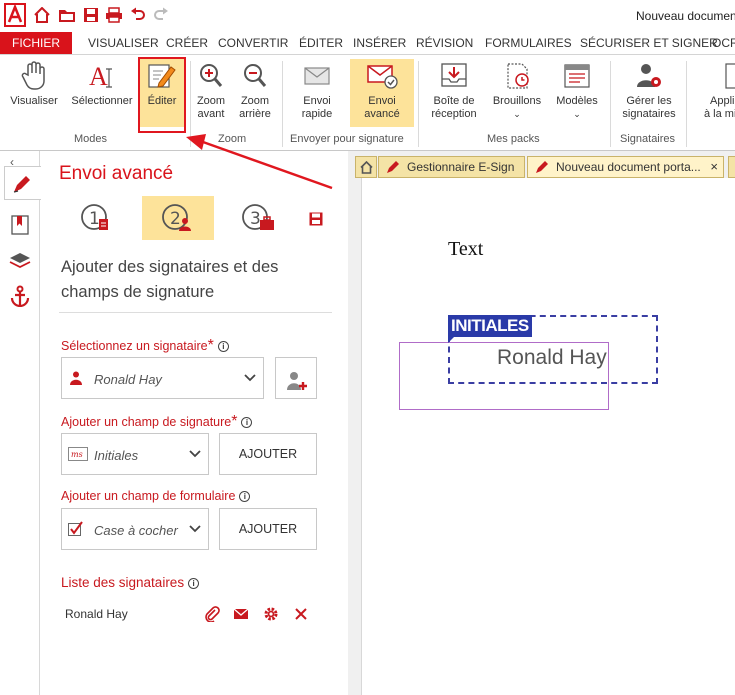  Describe the element at coordinates (67, 15) in the screenshot. I see `folder-icon` at that location.